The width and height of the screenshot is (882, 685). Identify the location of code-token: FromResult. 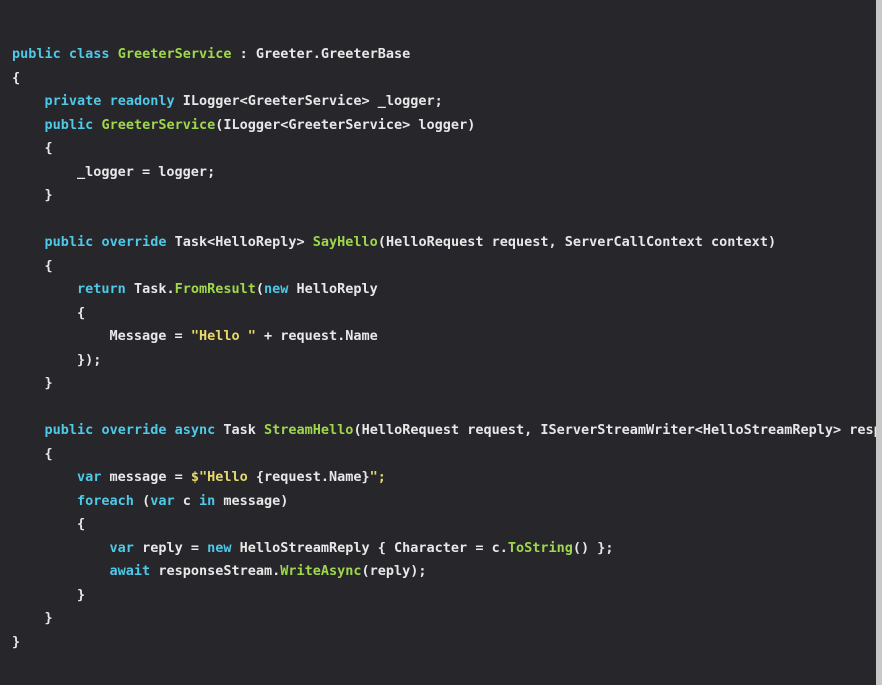
(215, 289).